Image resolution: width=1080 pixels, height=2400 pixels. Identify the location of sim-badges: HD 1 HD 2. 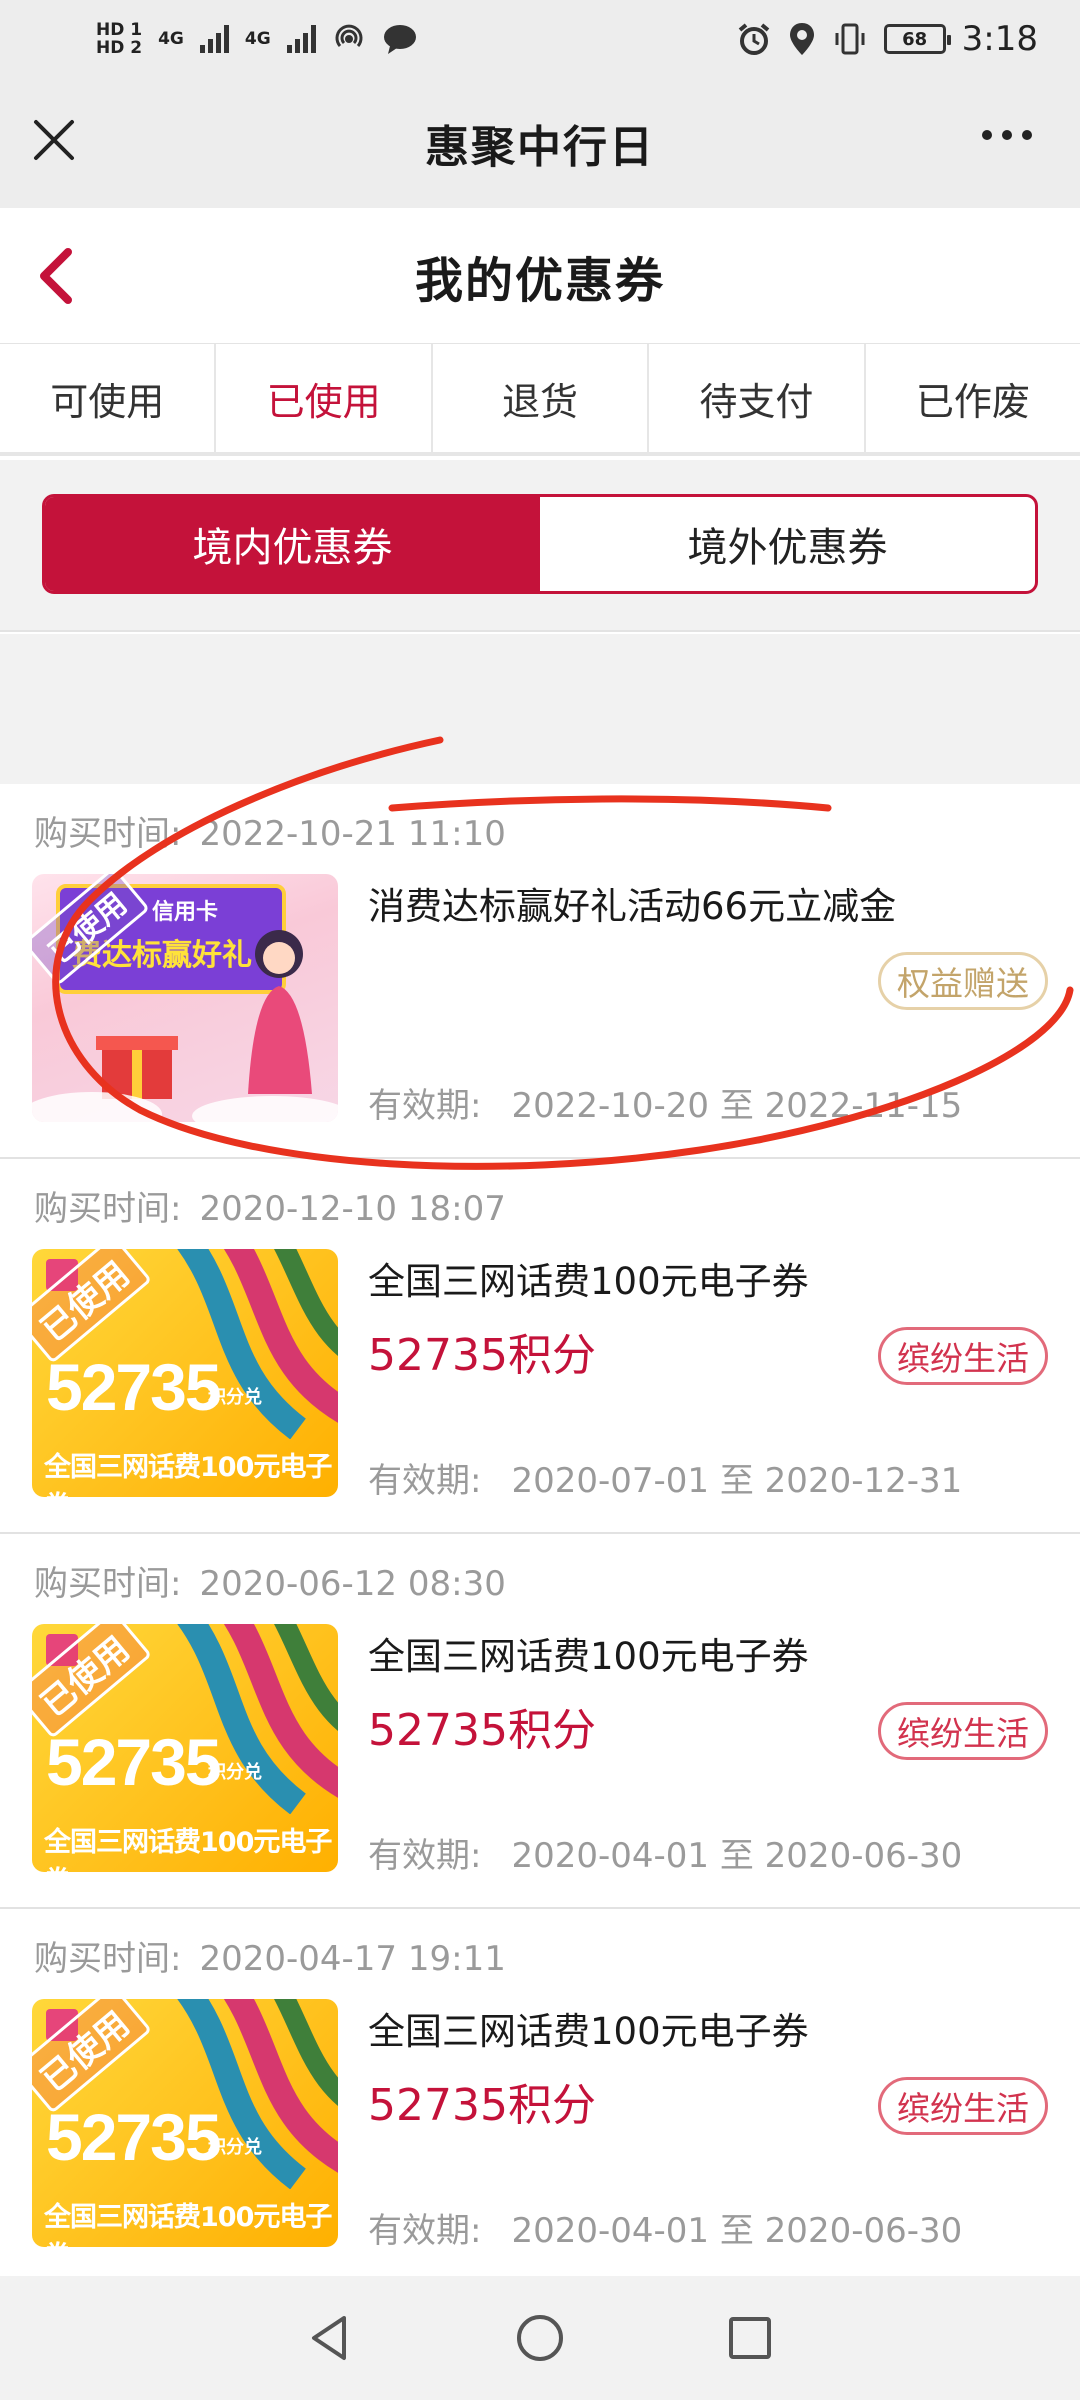
(119, 39).